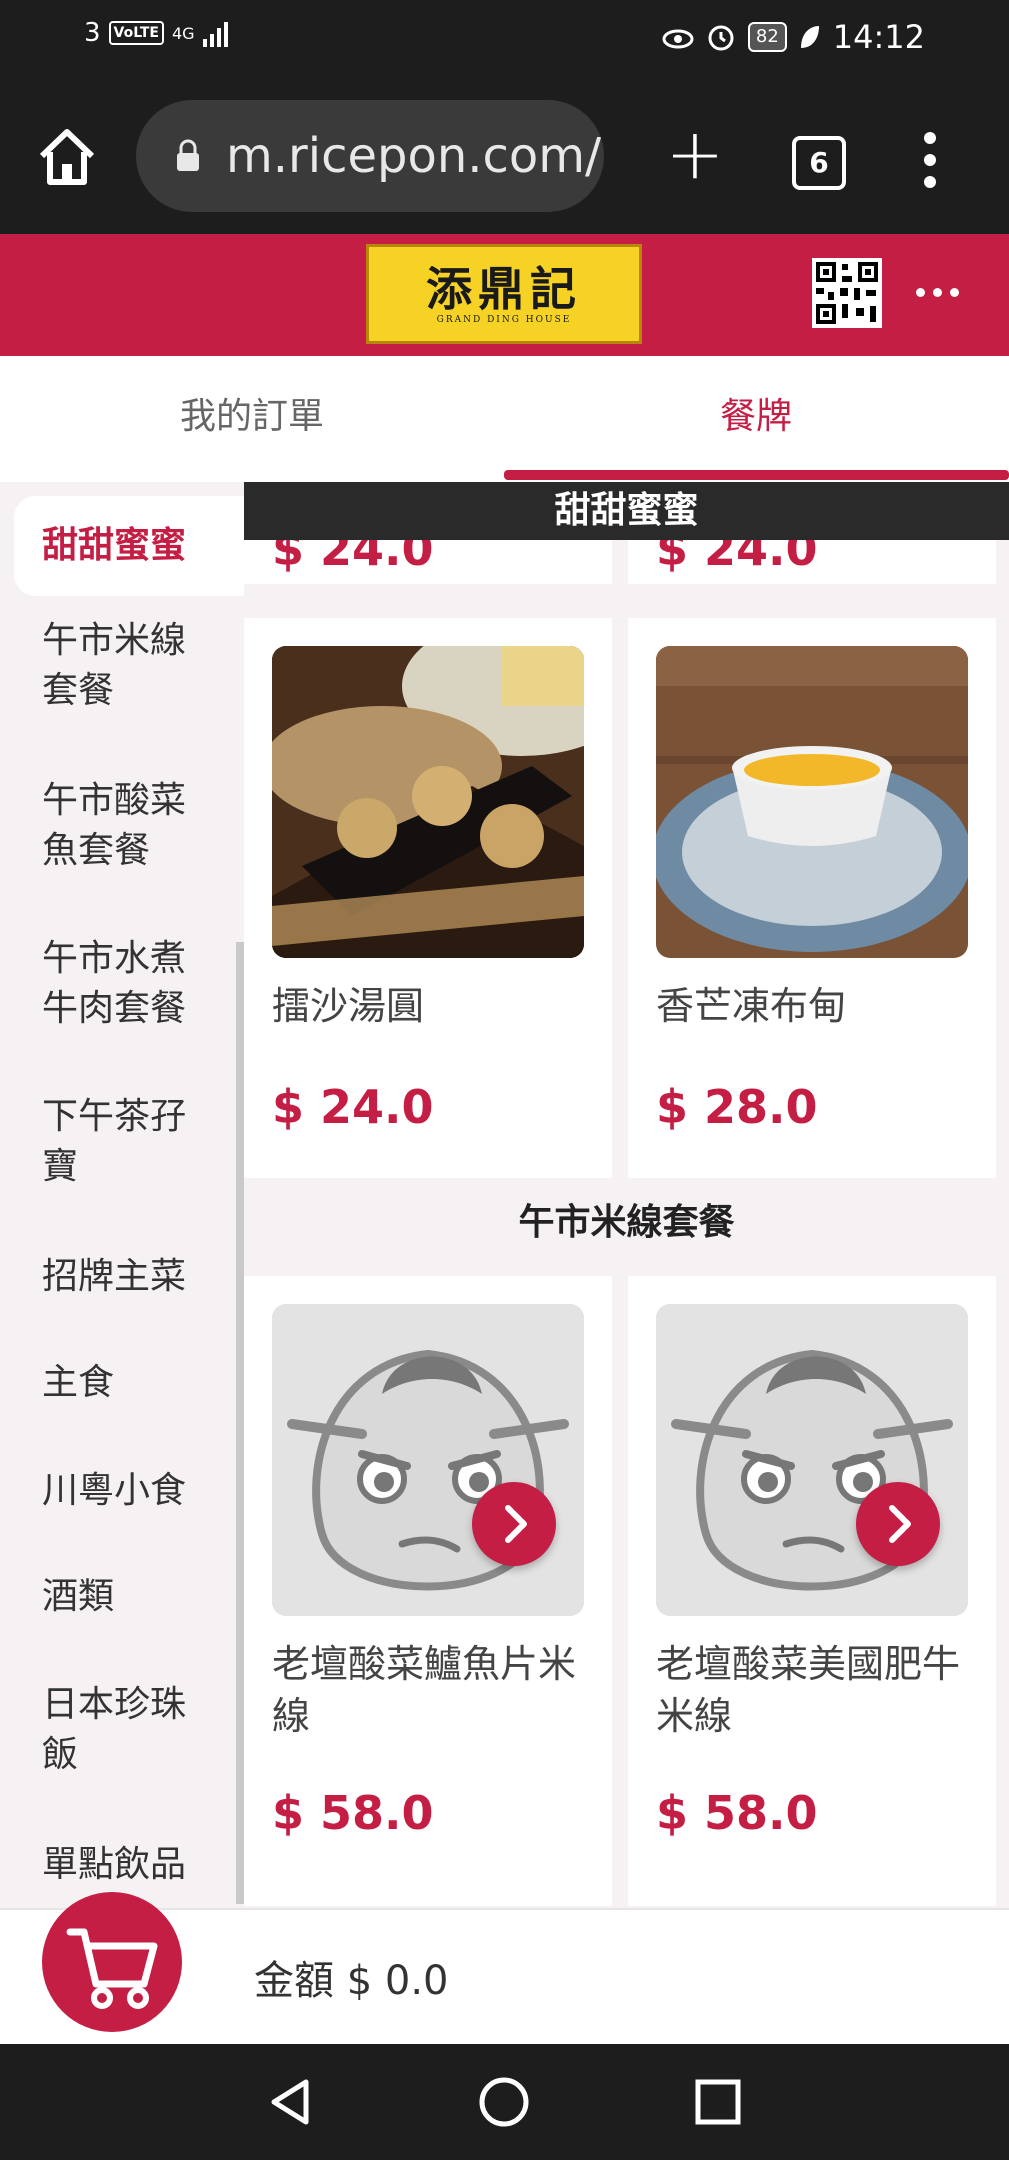 This screenshot has height=2160, width=1009. What do you see at coordinates (737, 1107) in the screenshot?
I see `item-price: $ 28.0` at bounding box center [737, 1107].